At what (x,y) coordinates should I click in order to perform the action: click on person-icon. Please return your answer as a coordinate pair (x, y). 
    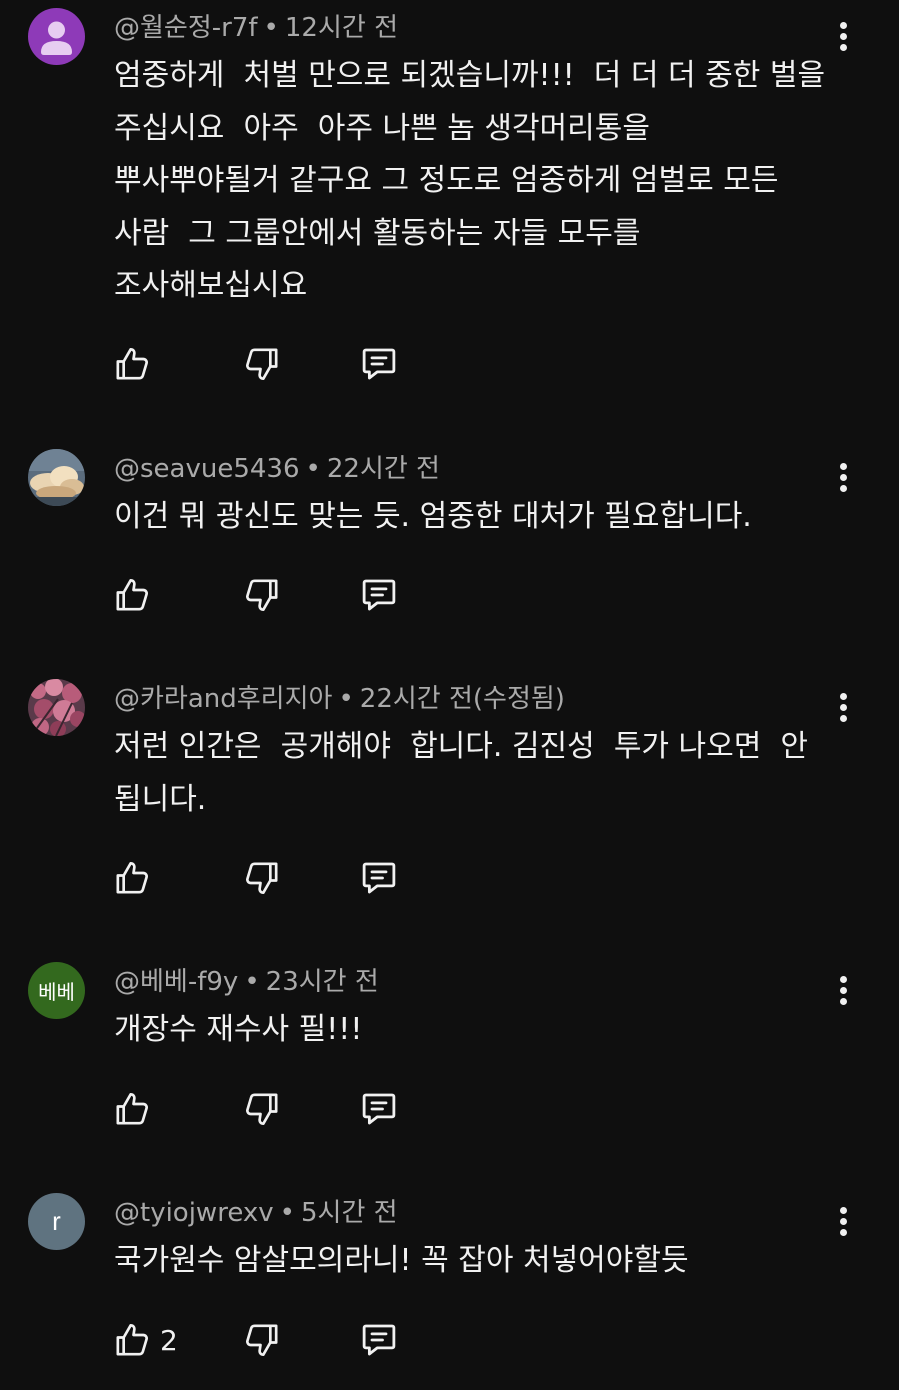
    Looking at the image, I should click on (56, 38).